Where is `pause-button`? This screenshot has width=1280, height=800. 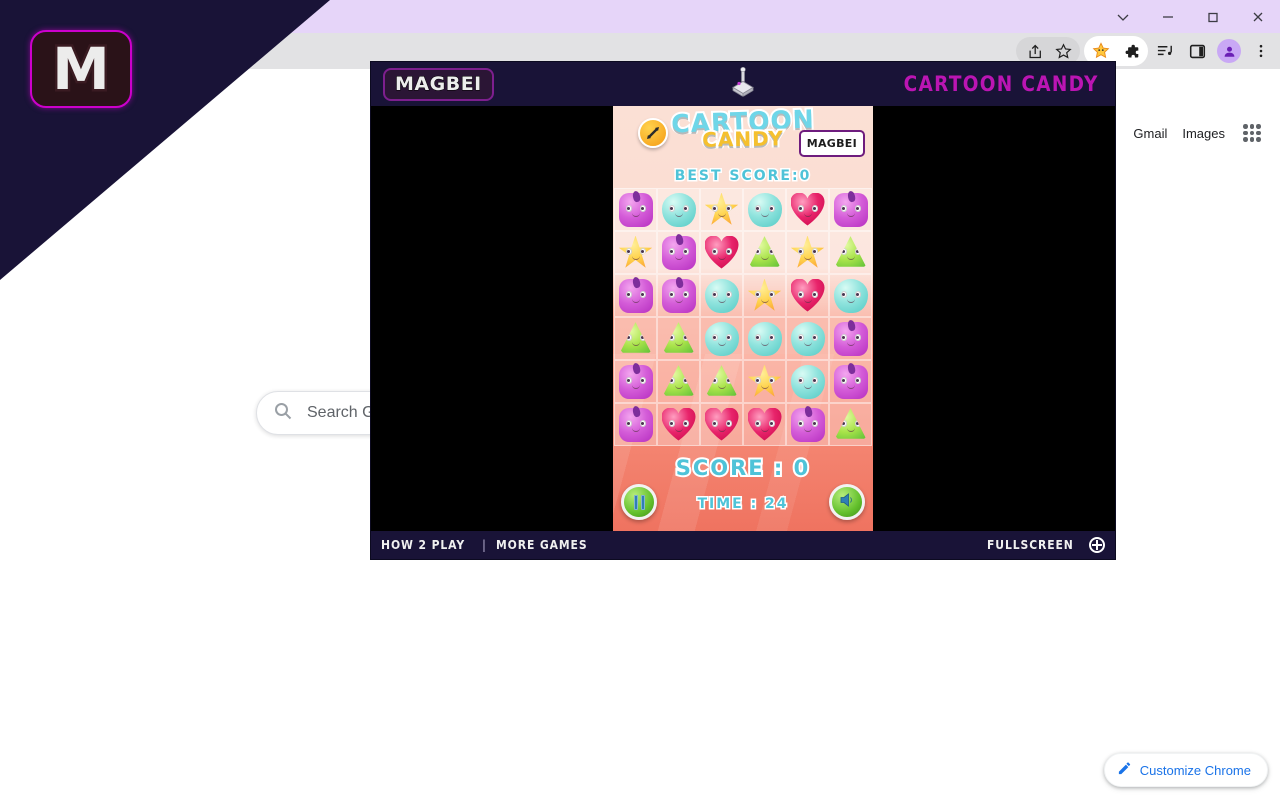 pause-button is located at coordinates (639, 502).